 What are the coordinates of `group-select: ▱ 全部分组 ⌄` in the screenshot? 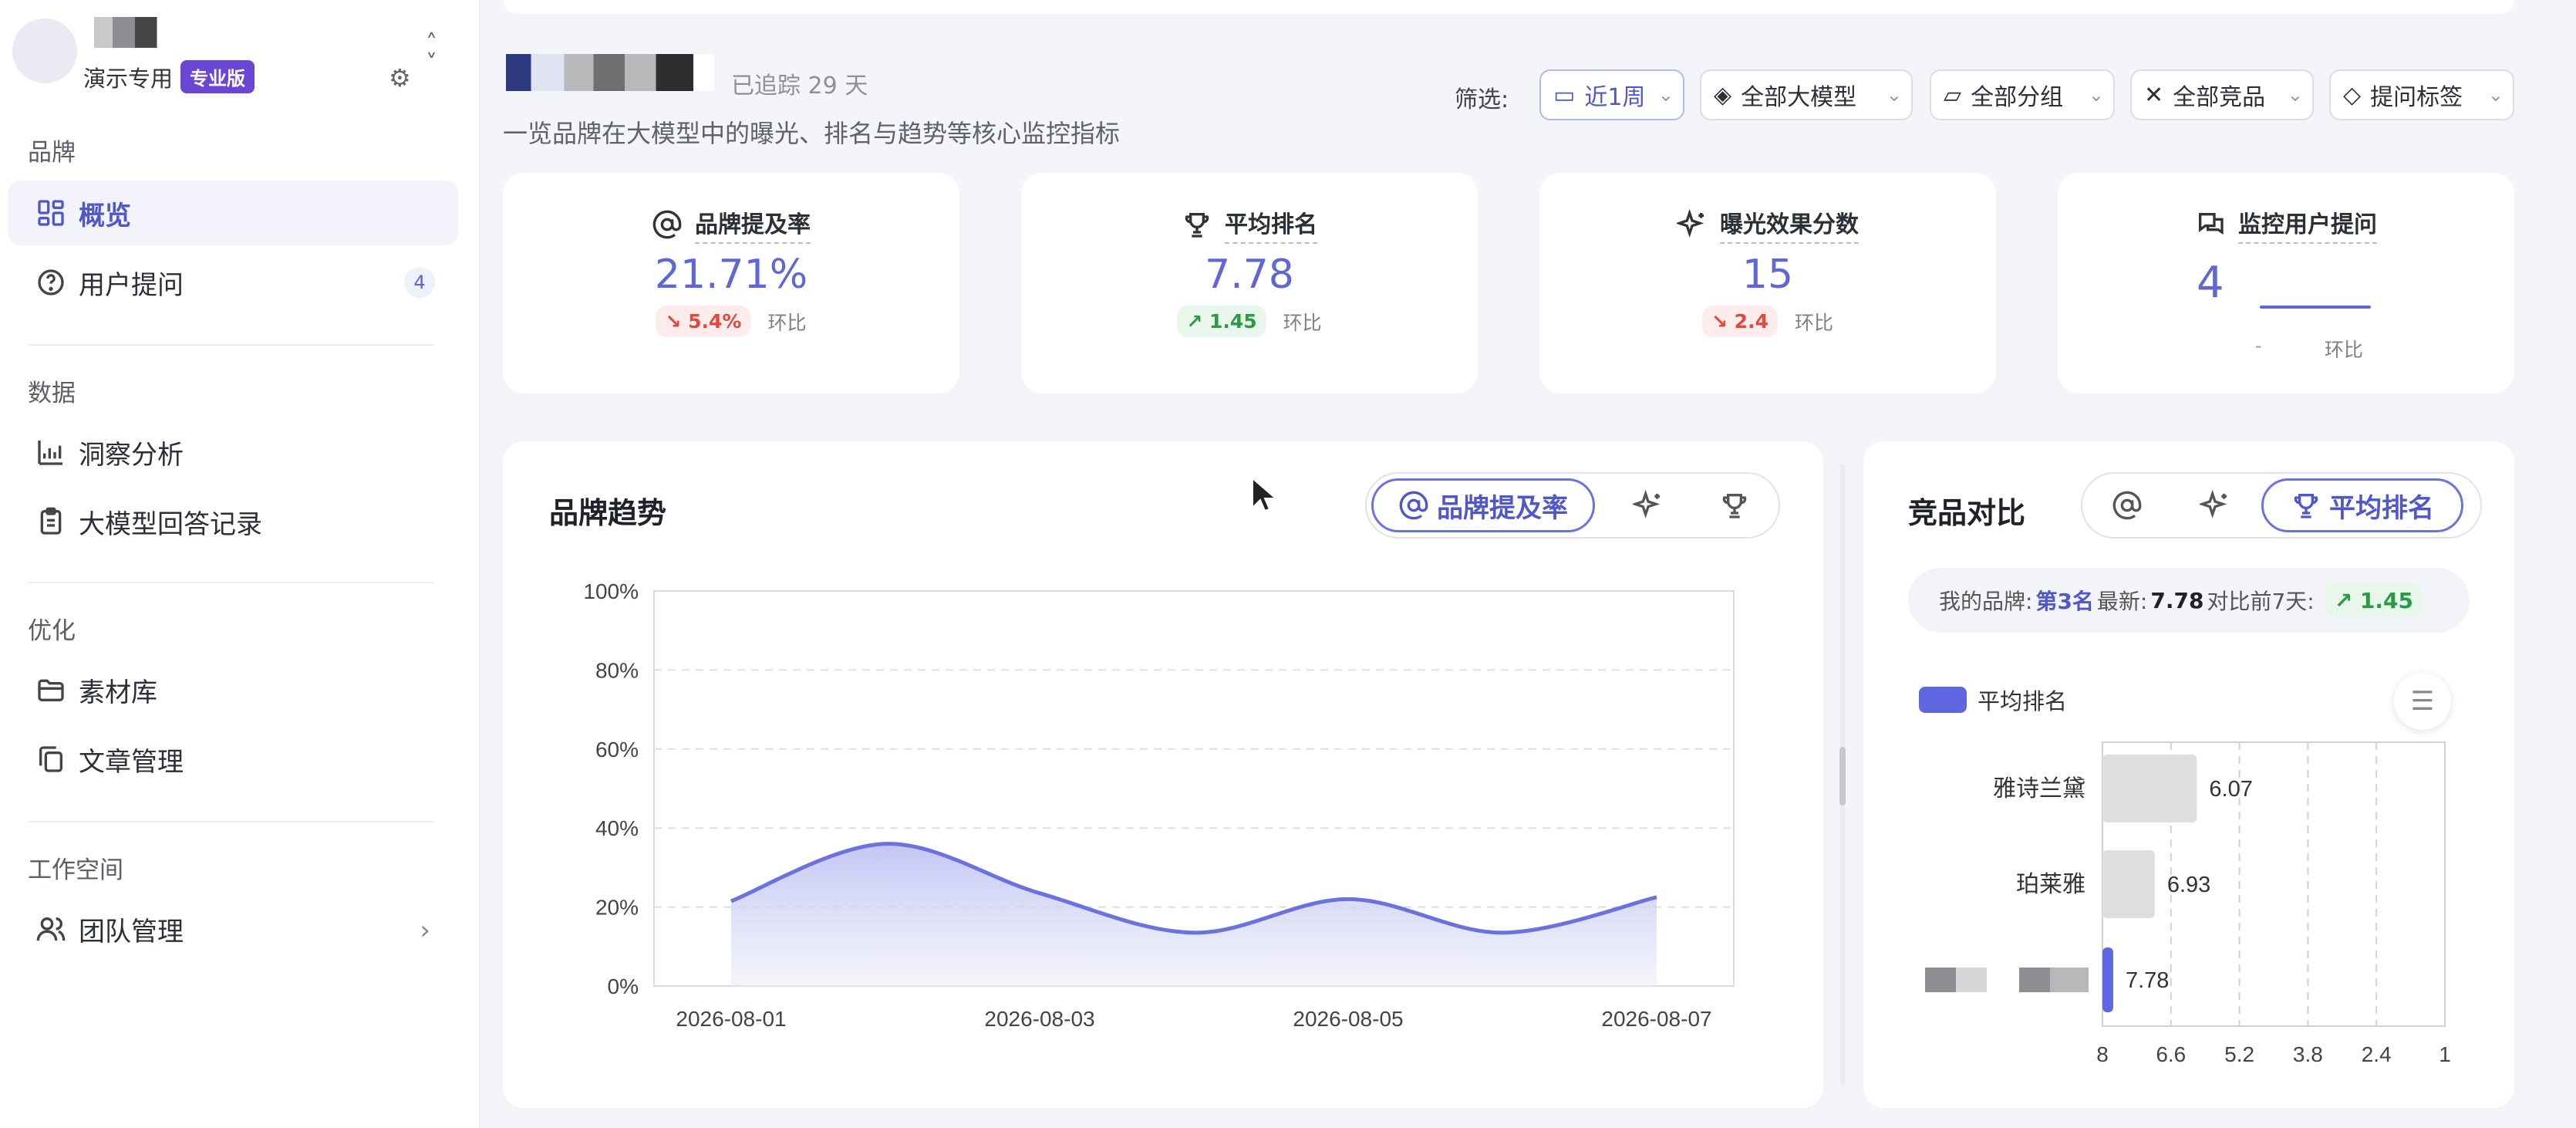 It's located at (2022, 94).